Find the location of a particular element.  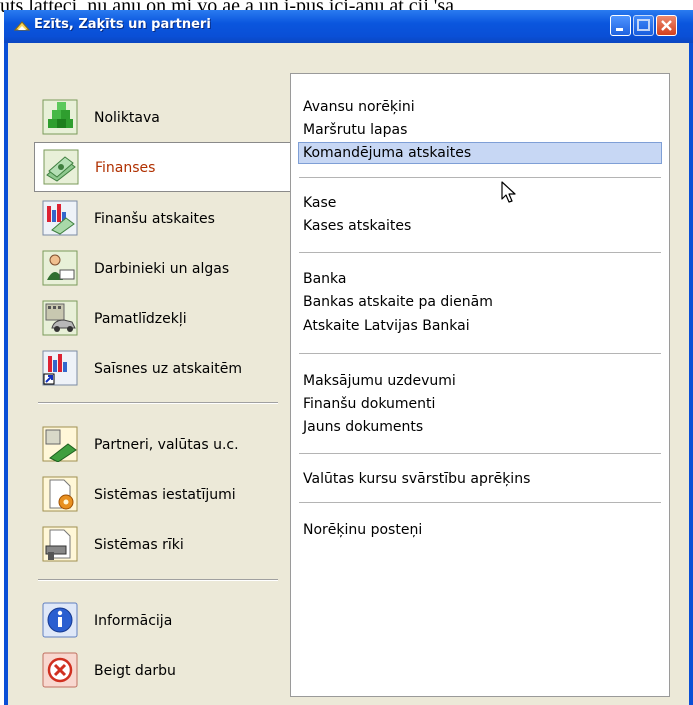

submenu-link-marsrutu-lapas: Maršrutu lapas is located at coordinates (355, 130).